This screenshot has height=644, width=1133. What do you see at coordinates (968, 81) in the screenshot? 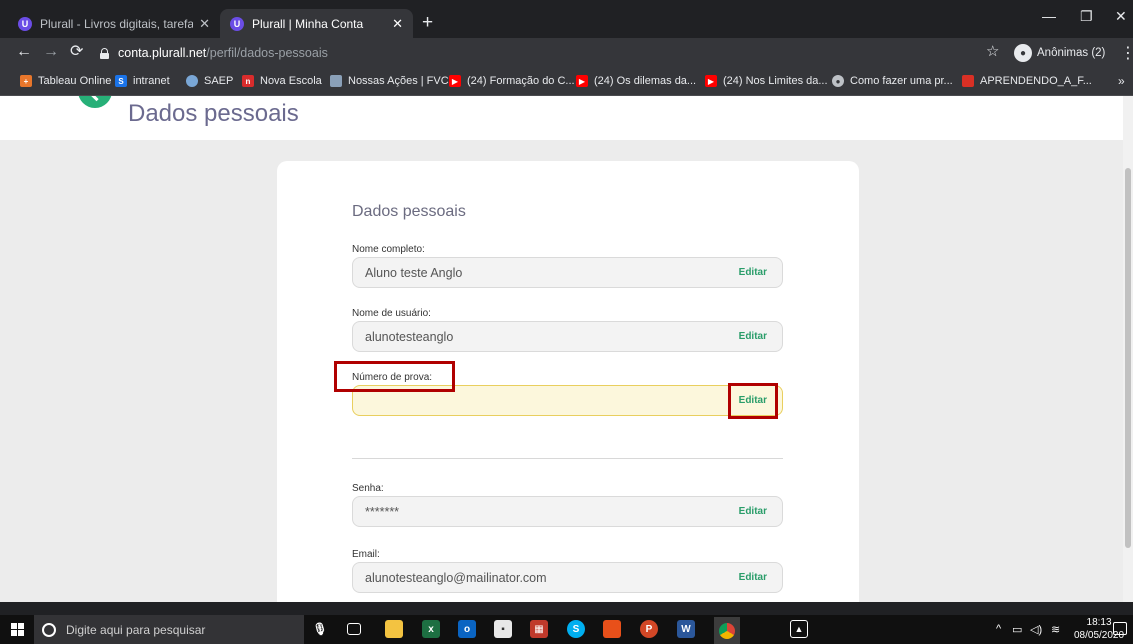
I see `calendar-icon` at bounding box center [968, 81].